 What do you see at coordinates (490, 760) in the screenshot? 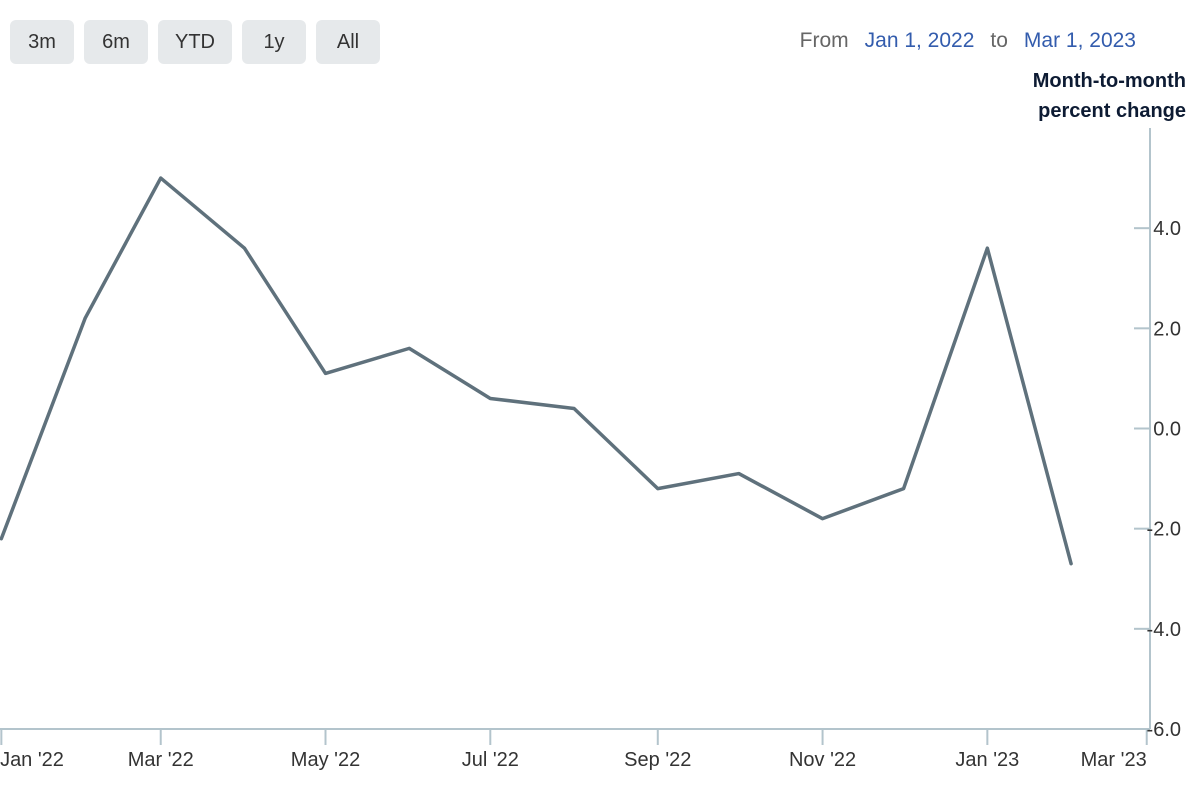
I see `x-tick-label: Jul '22` at bounding box center [490, 760].